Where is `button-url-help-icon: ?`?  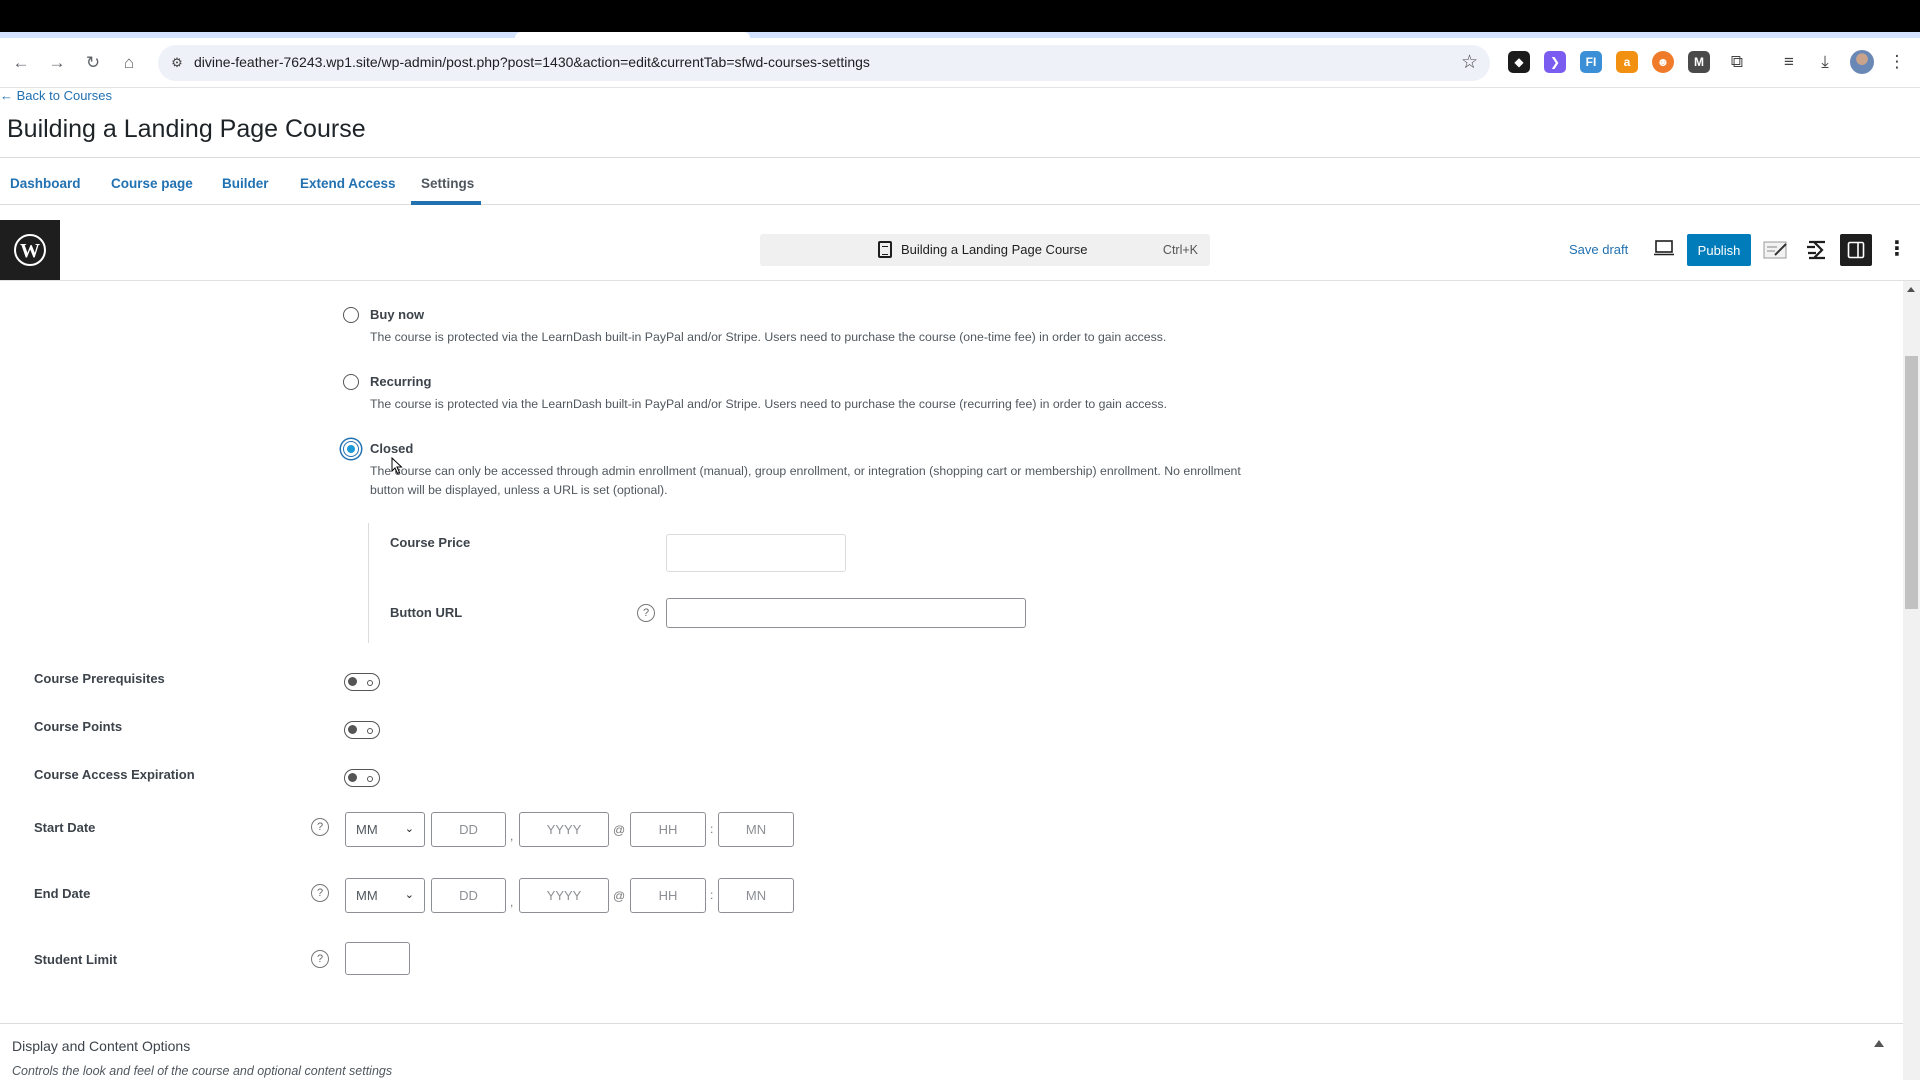
button-url-help-icon: ? is located at coordinates (646, 613).